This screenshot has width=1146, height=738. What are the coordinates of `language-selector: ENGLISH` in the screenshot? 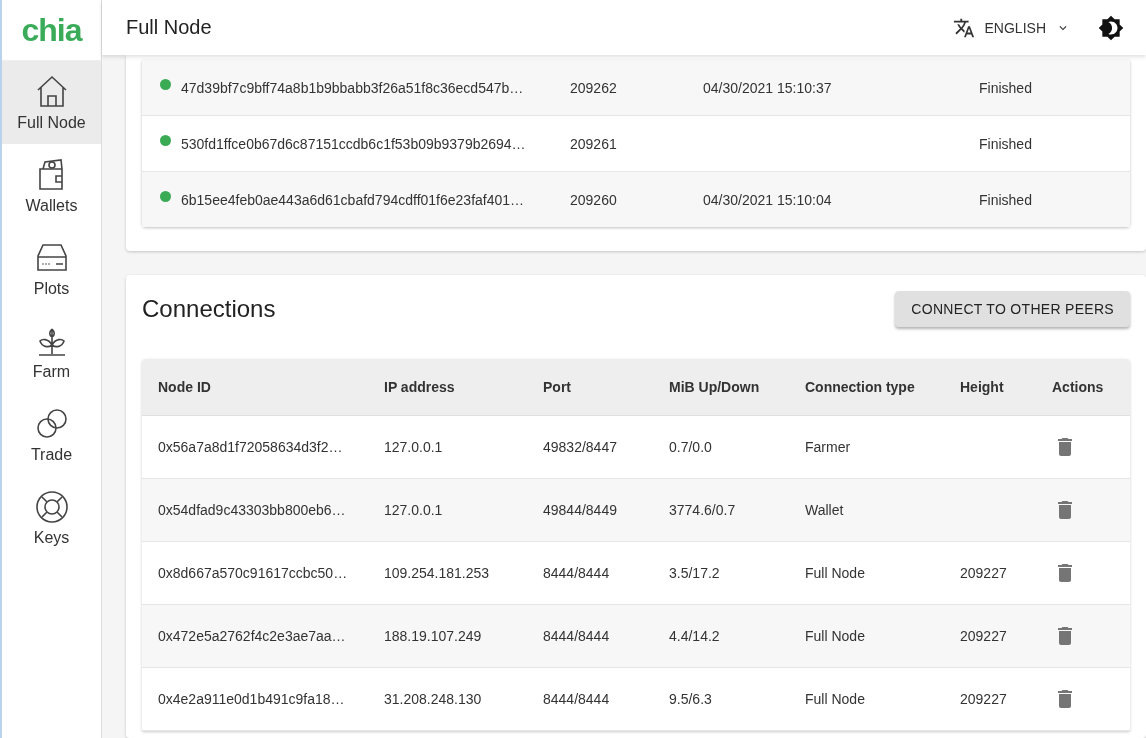 It's located at (1032, 27).